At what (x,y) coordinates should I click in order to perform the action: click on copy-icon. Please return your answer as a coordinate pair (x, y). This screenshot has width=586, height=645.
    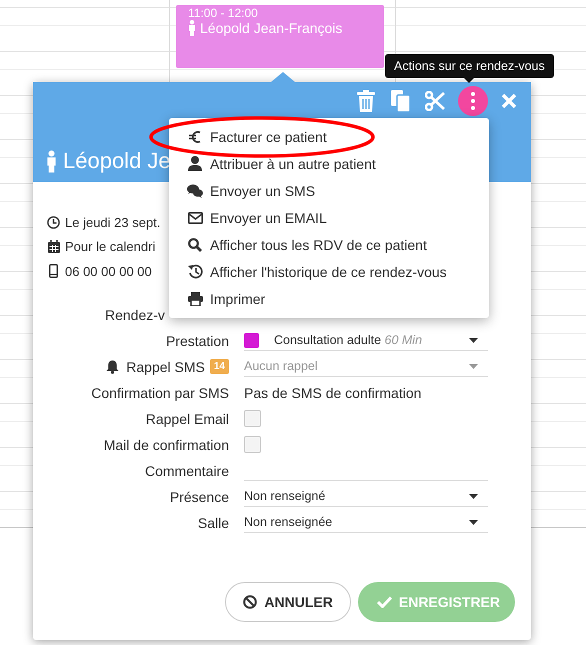
    Looking at the image, I should click on (400, 101).